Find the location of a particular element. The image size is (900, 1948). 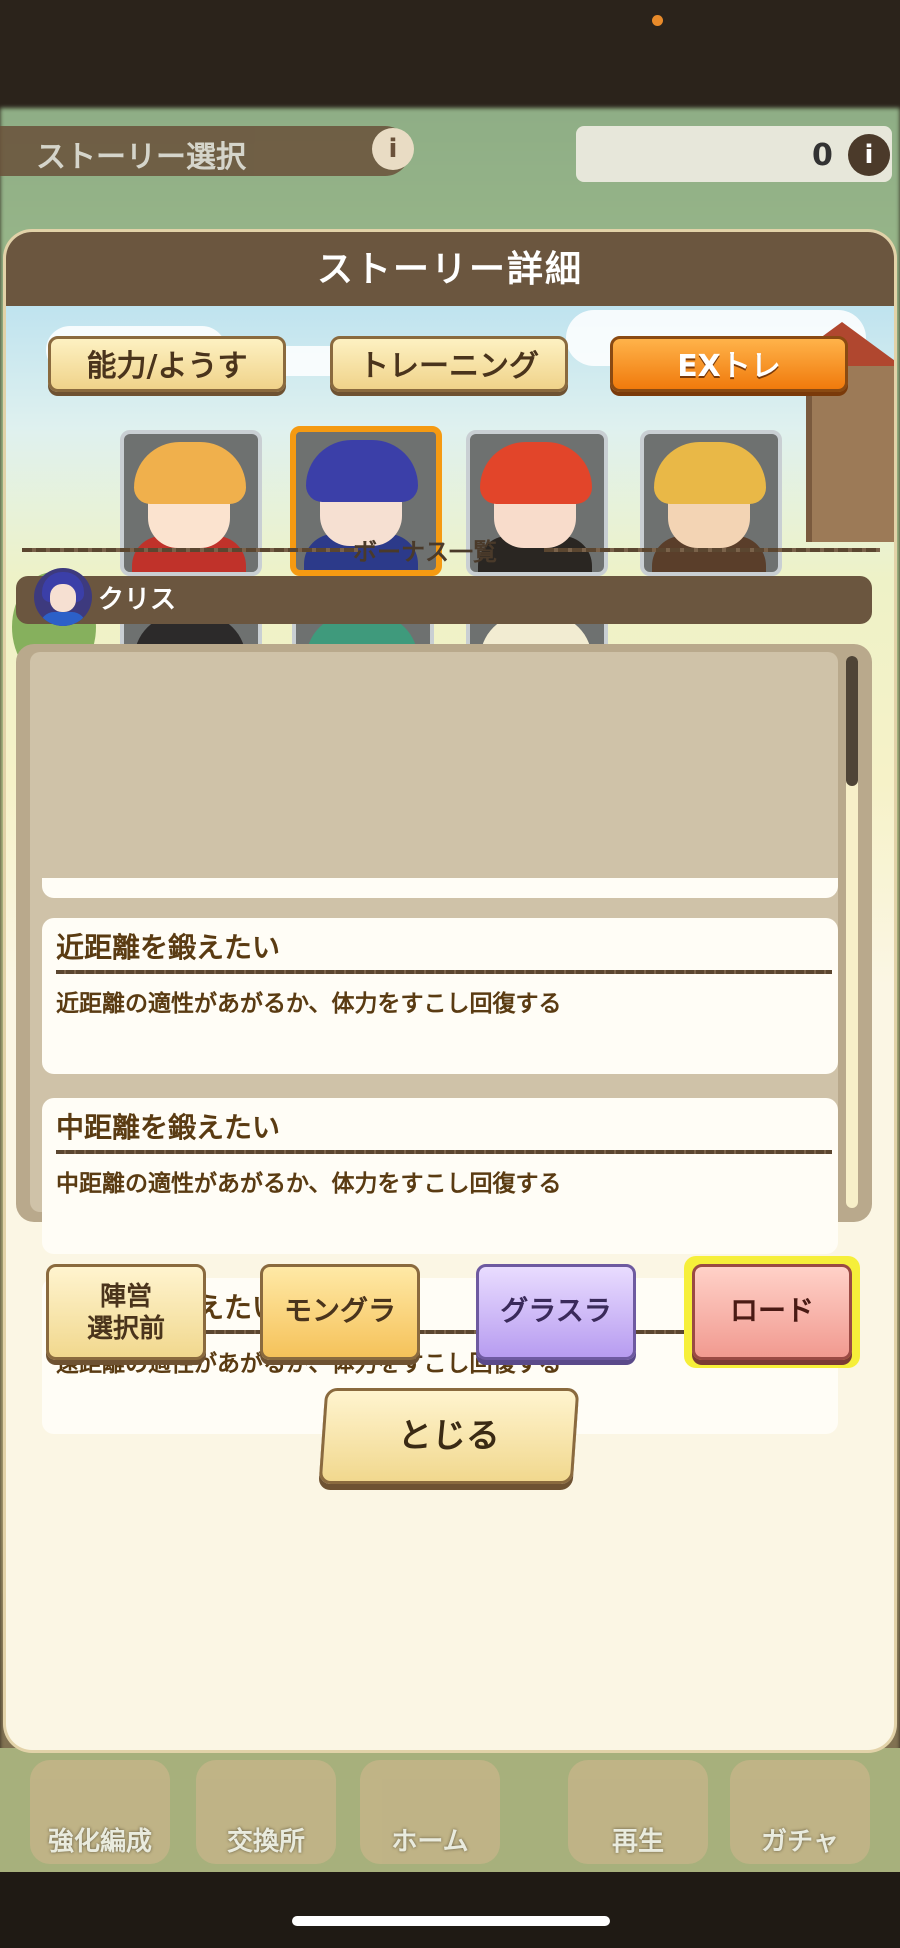

background-story-select-header: ストーリー選択 is located at coordinates (205, 151).